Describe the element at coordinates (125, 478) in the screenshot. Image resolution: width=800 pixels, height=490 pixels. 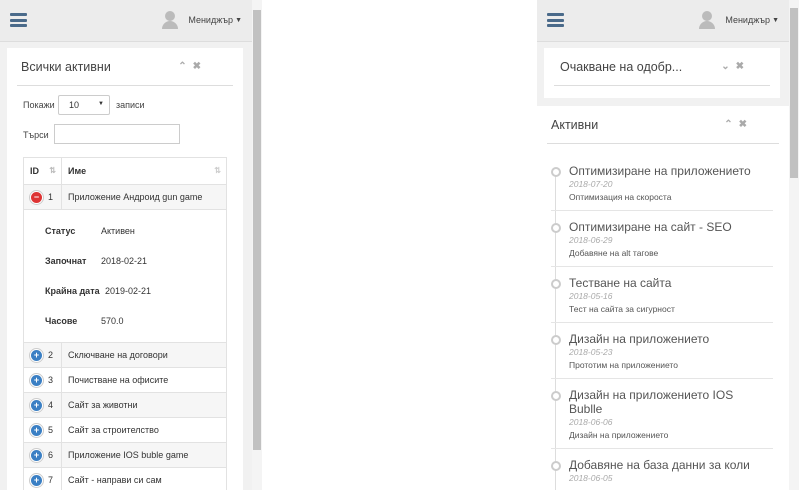
I see `table-row: +7 Сайт - направи си сам` at that location.